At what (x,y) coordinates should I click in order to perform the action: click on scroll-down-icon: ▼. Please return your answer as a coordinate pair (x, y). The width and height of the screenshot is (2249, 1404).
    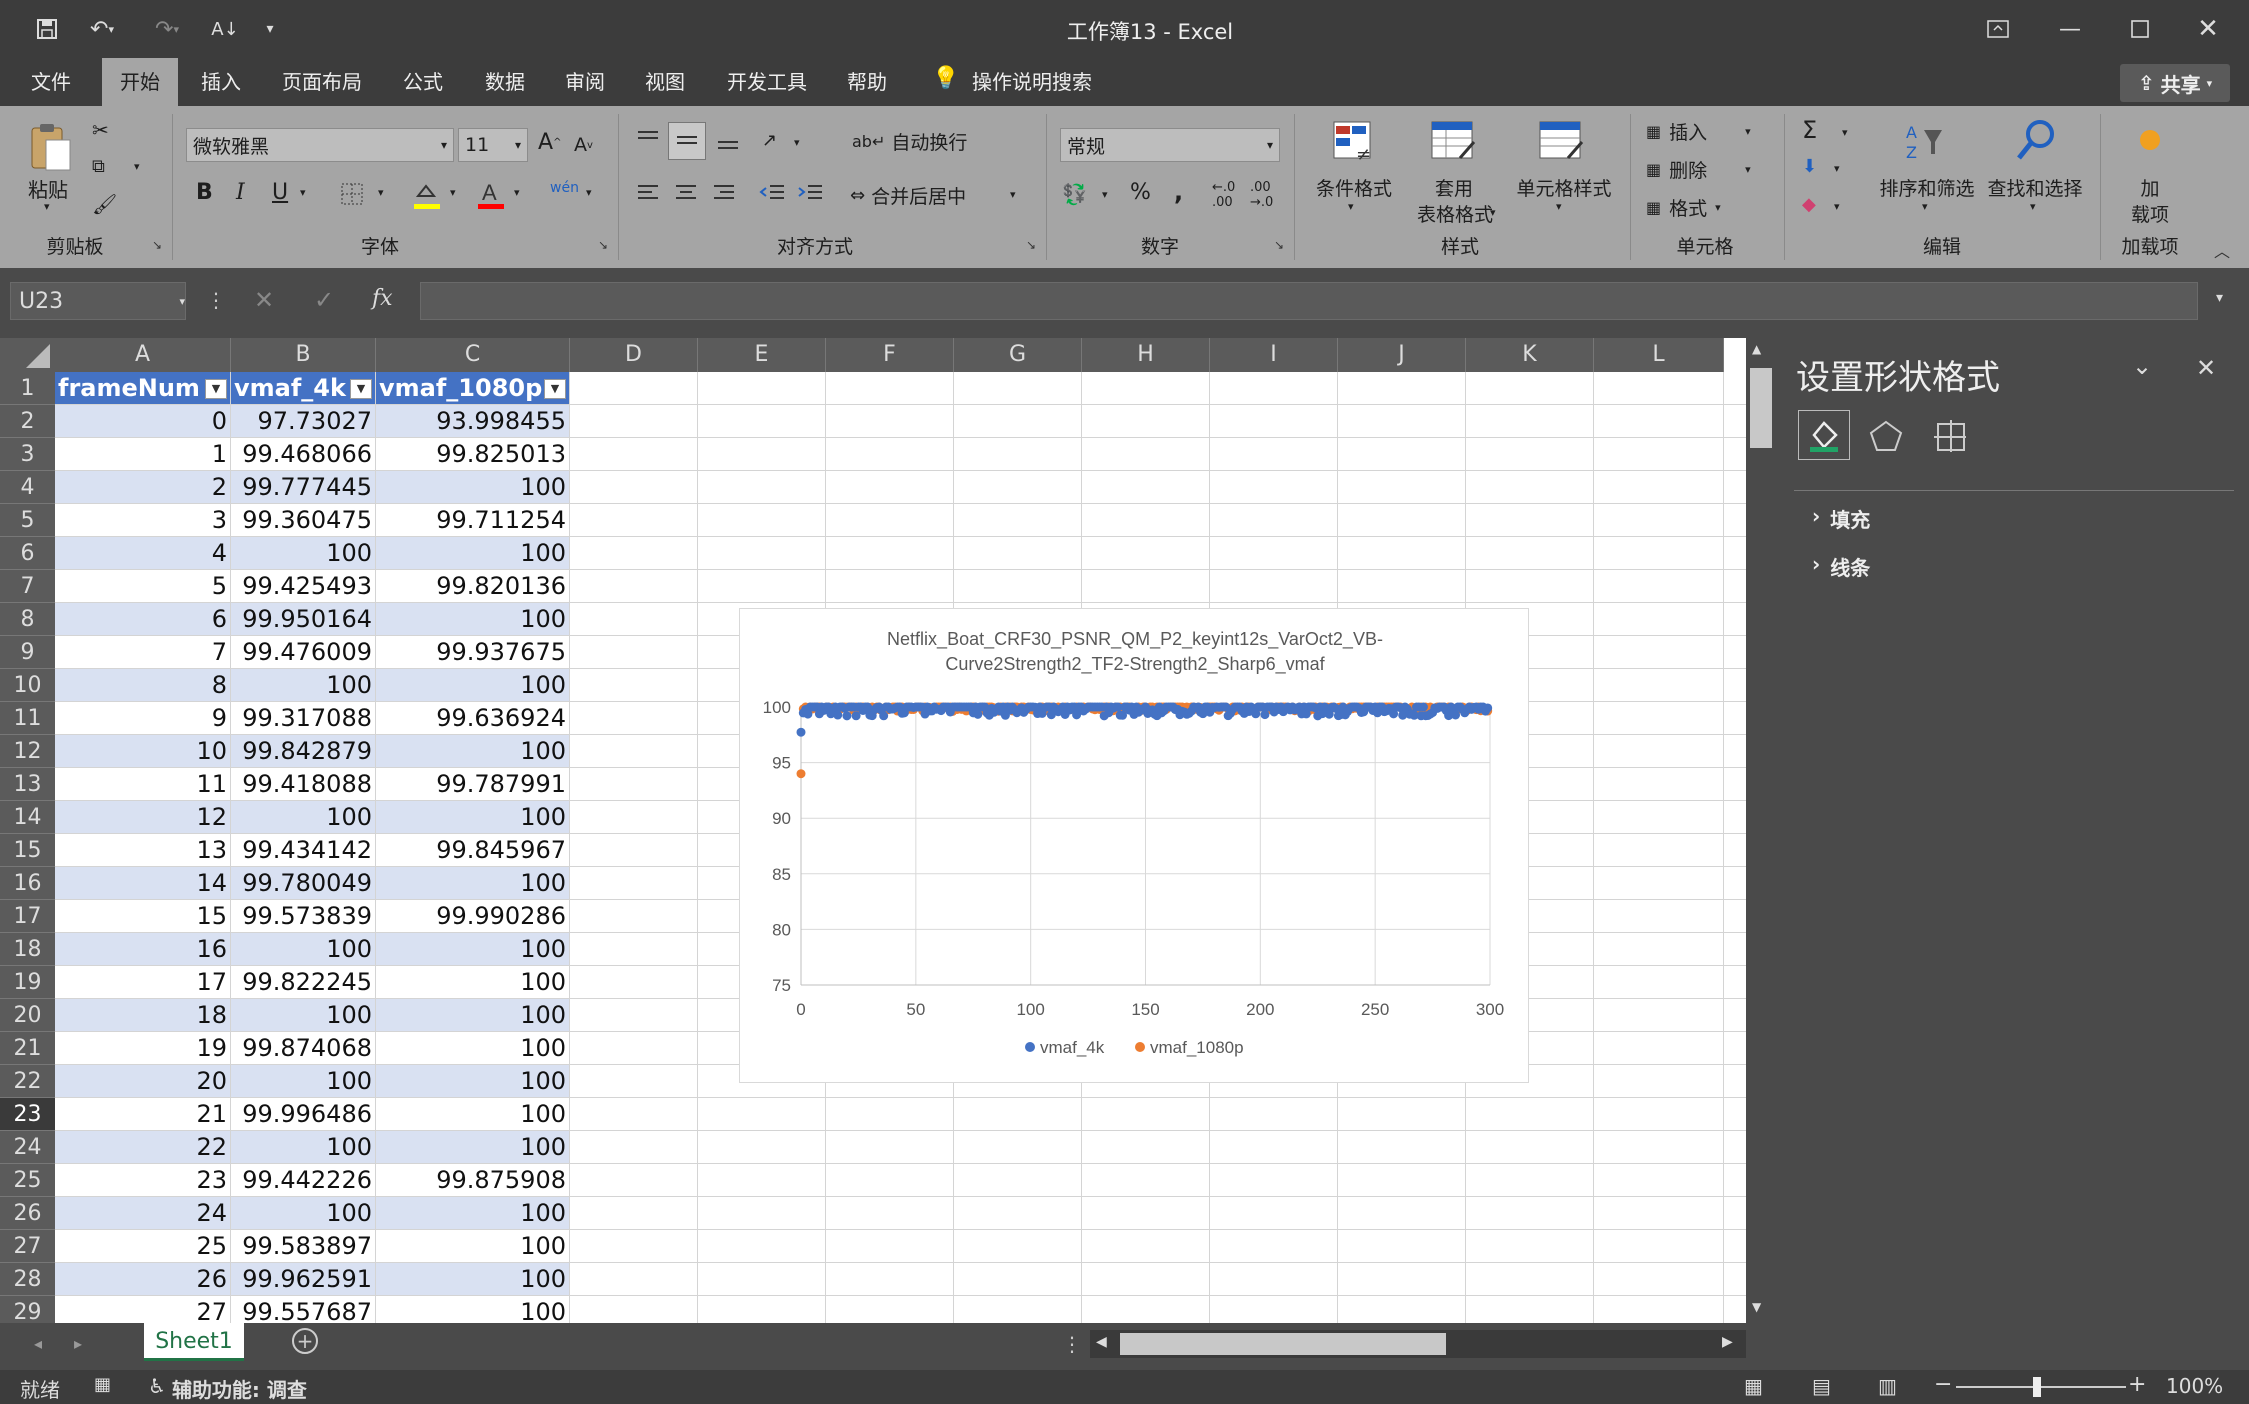
    Looking at the image, I should click on (1756, 1307).